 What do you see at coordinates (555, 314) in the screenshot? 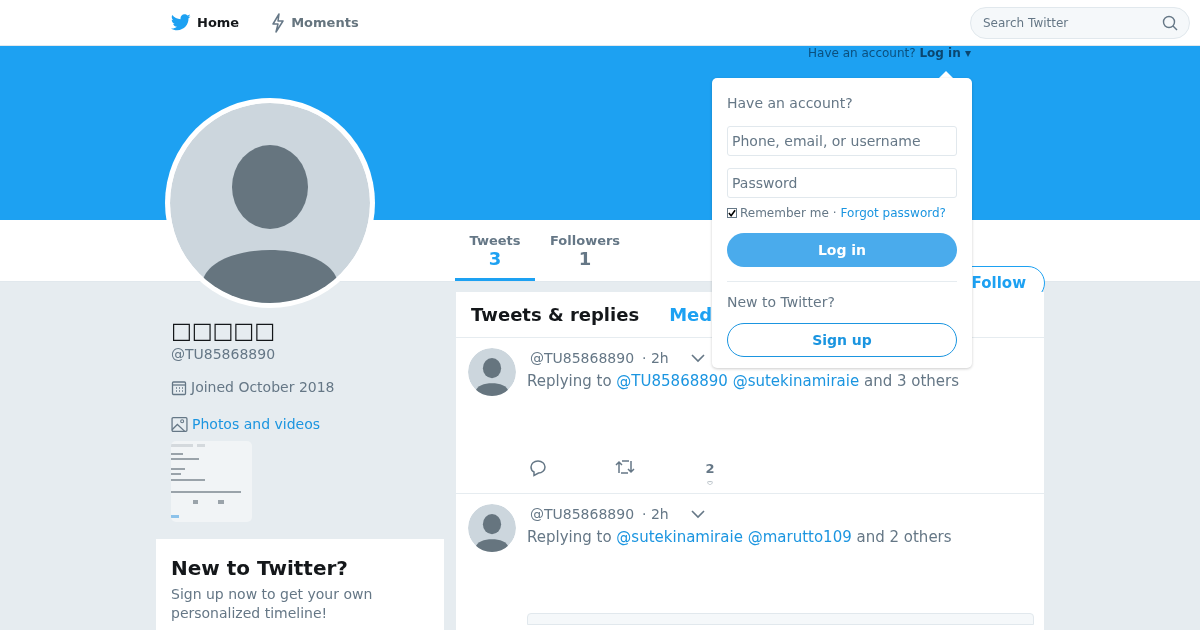
I see `timeline-tab: Tweets & replies` at bounding box center [555, 314].